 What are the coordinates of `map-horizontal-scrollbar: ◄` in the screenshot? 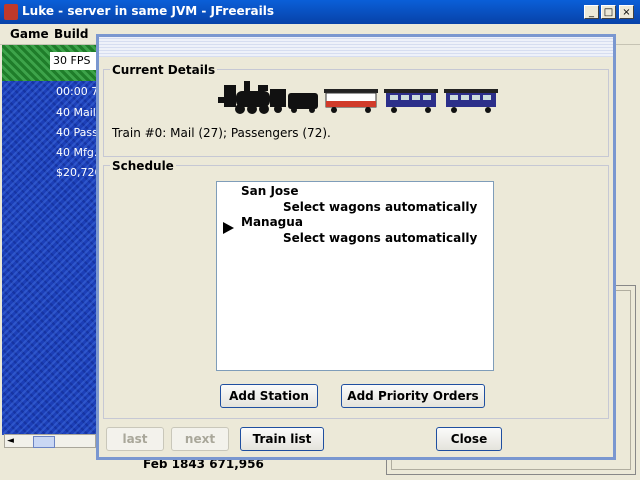 It's located at (50, 441).